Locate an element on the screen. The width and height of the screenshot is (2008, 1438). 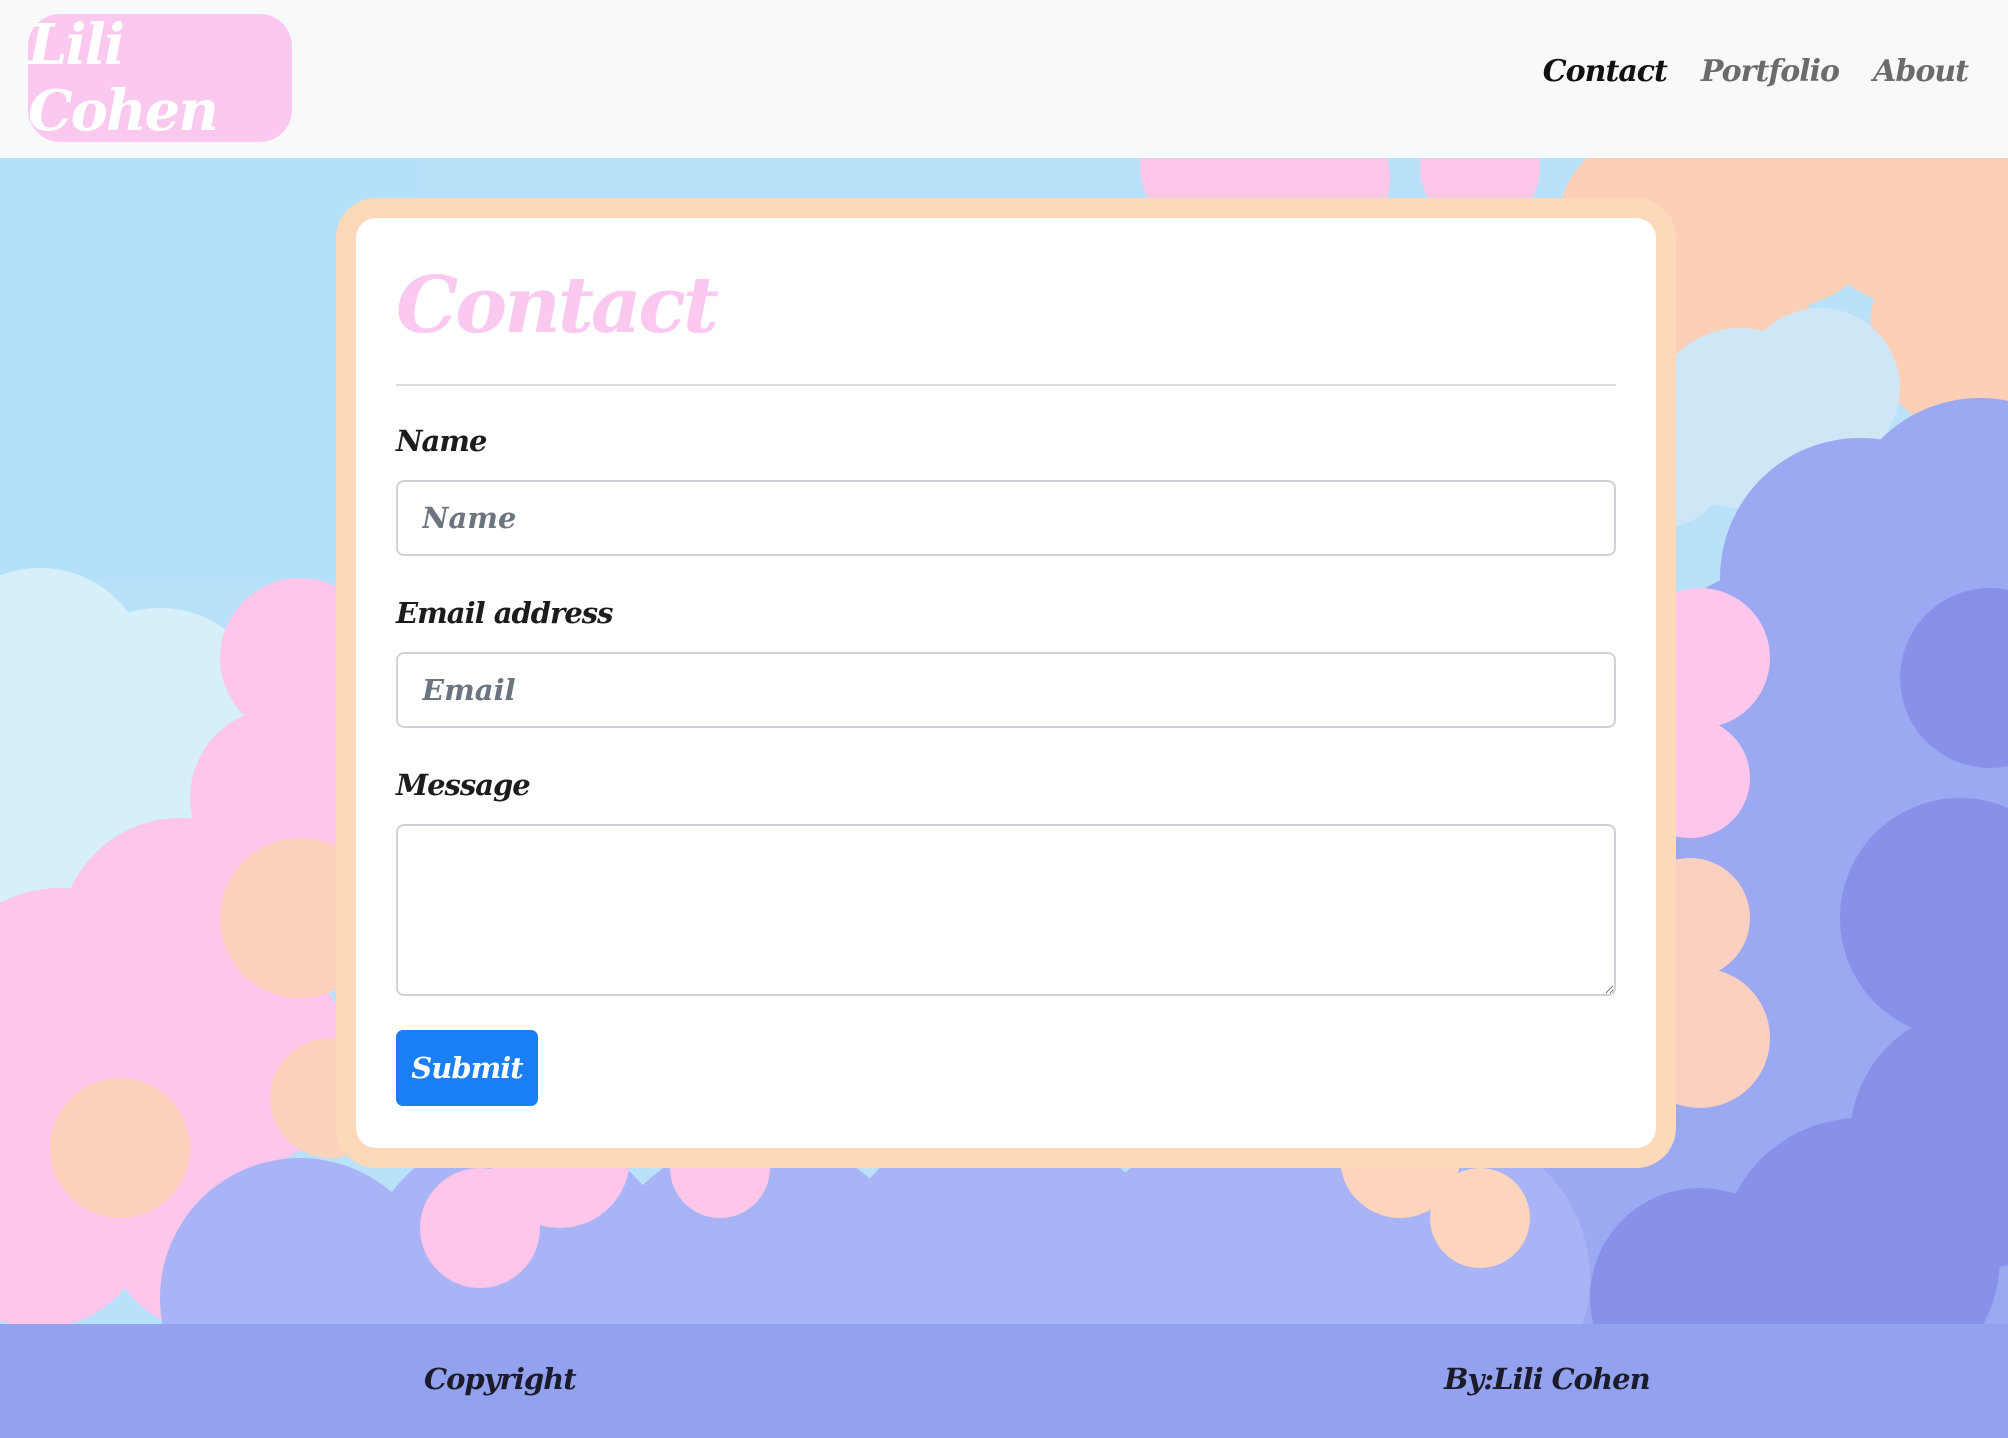
nav-link-contact: Contact is located at coordinates (1605, 71).